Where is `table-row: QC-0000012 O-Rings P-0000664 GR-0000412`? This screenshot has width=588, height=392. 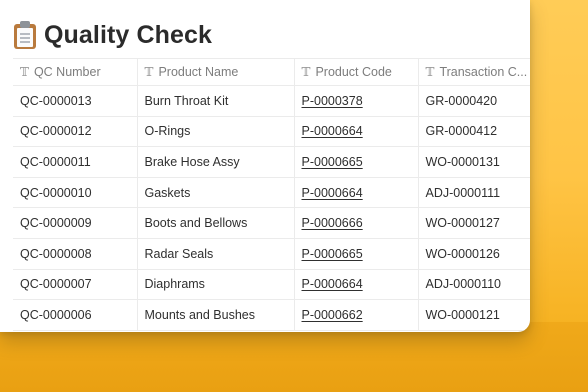 table-row: QC-0000012 O-Rings P-0000664 GR-0000412 is located at coordinates (271, 132).